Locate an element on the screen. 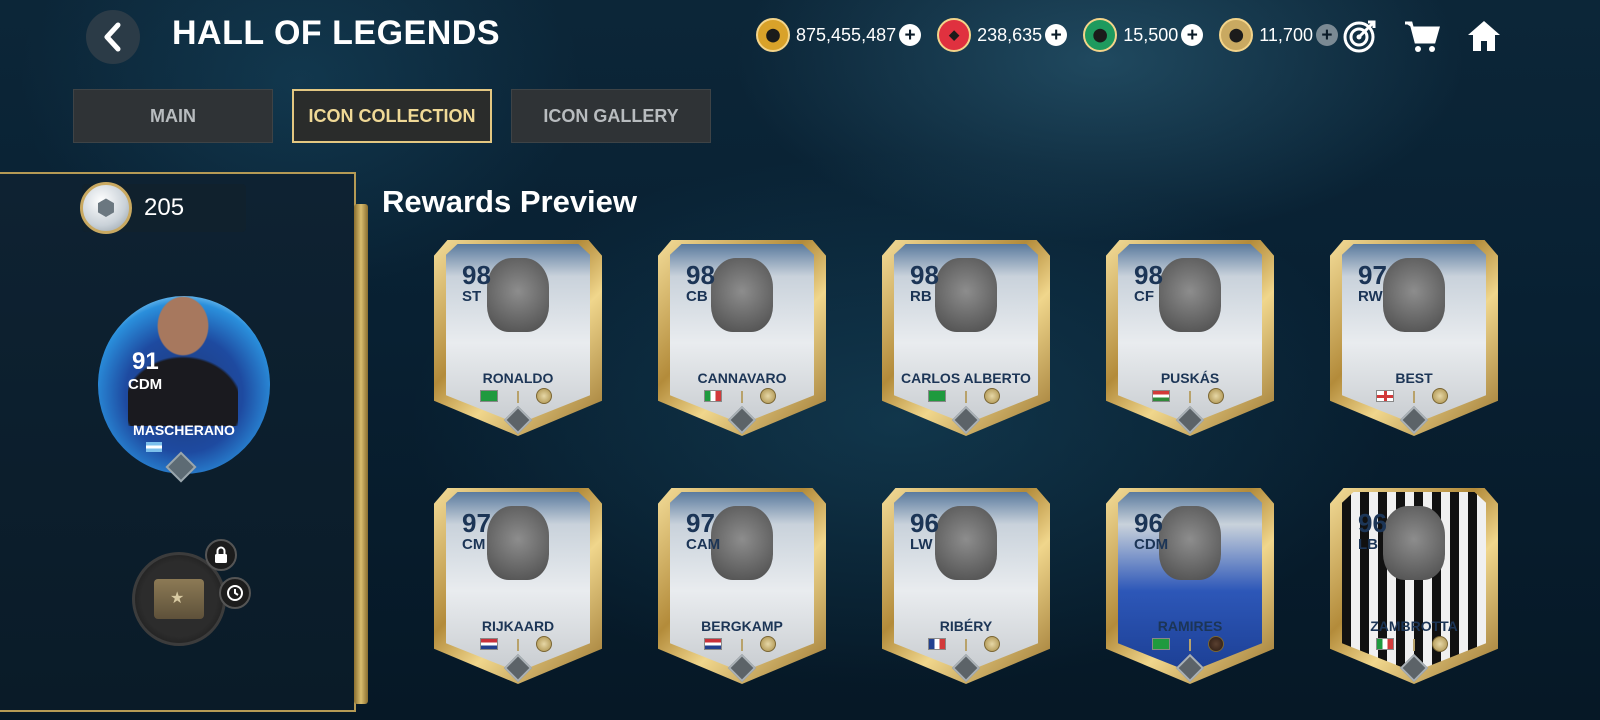 The width and height of the screenshot is (1600, 720). england-flag-icon is located at coordinates (1385, 396).